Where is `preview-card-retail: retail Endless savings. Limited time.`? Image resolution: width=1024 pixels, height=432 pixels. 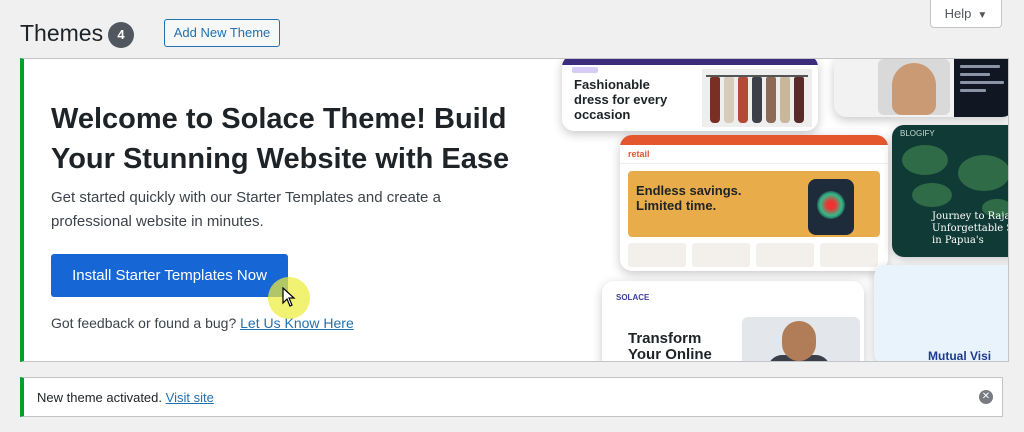 preview-card-retail: retail Endless savings. Limited time. is located at coordinates (754, 203).